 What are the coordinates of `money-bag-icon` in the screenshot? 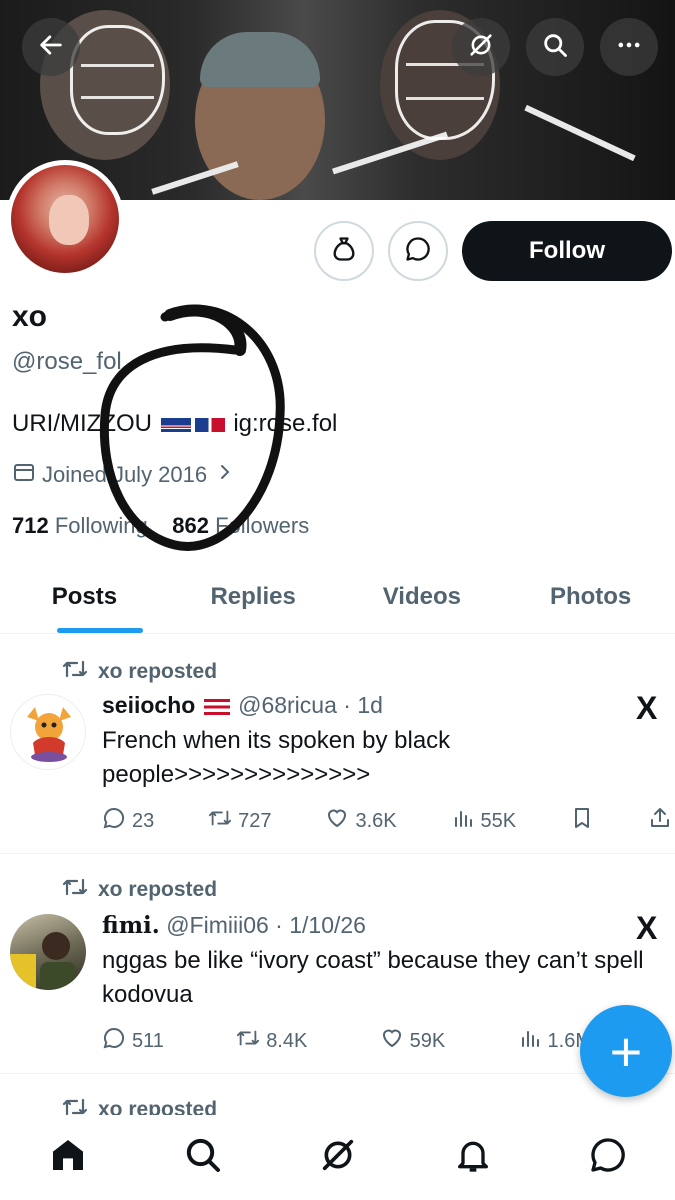 It's located at (344, 251).